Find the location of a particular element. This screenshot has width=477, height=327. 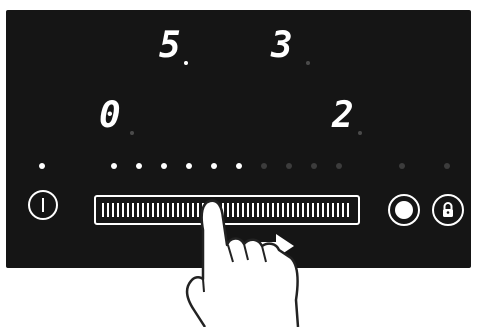

slider-track is located at coordinates (227, 210).